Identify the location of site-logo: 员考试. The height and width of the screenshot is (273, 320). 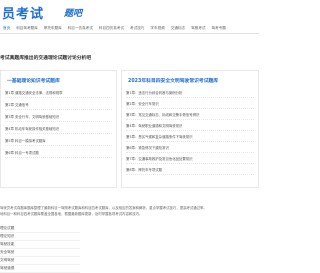
(23, 12).